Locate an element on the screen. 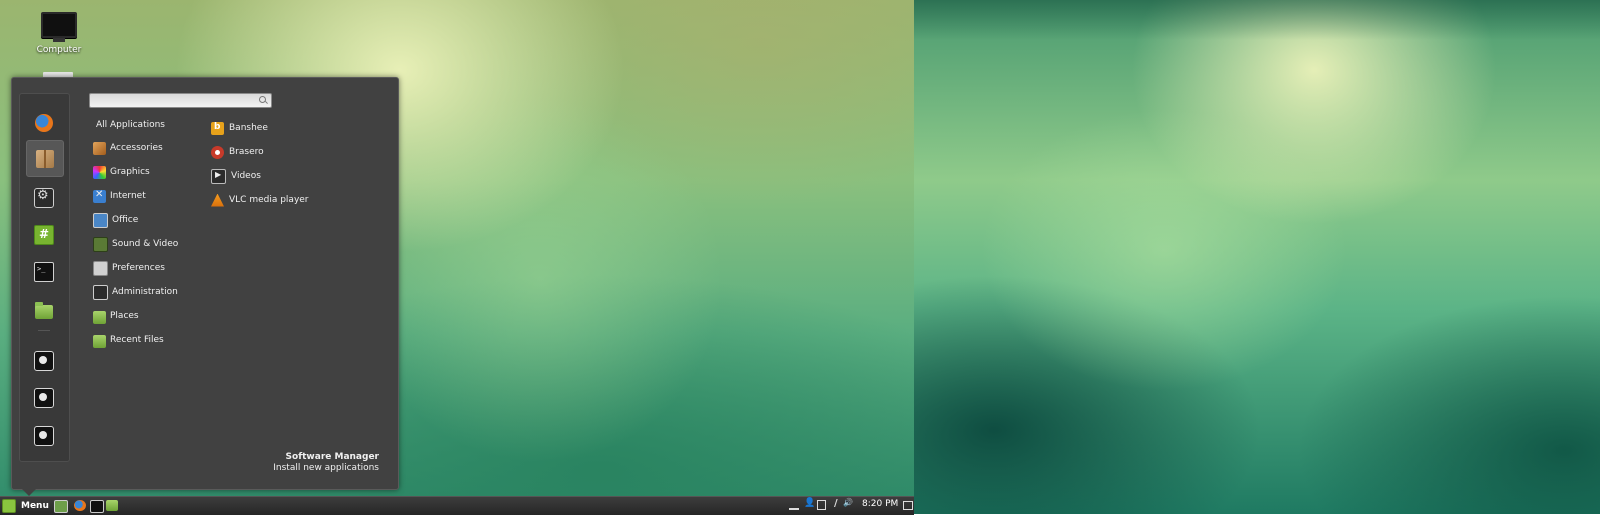 Image resolution: width=1600 pixels, height=515 pixels. app-videos: Videos is located at coordinates (236, 176).